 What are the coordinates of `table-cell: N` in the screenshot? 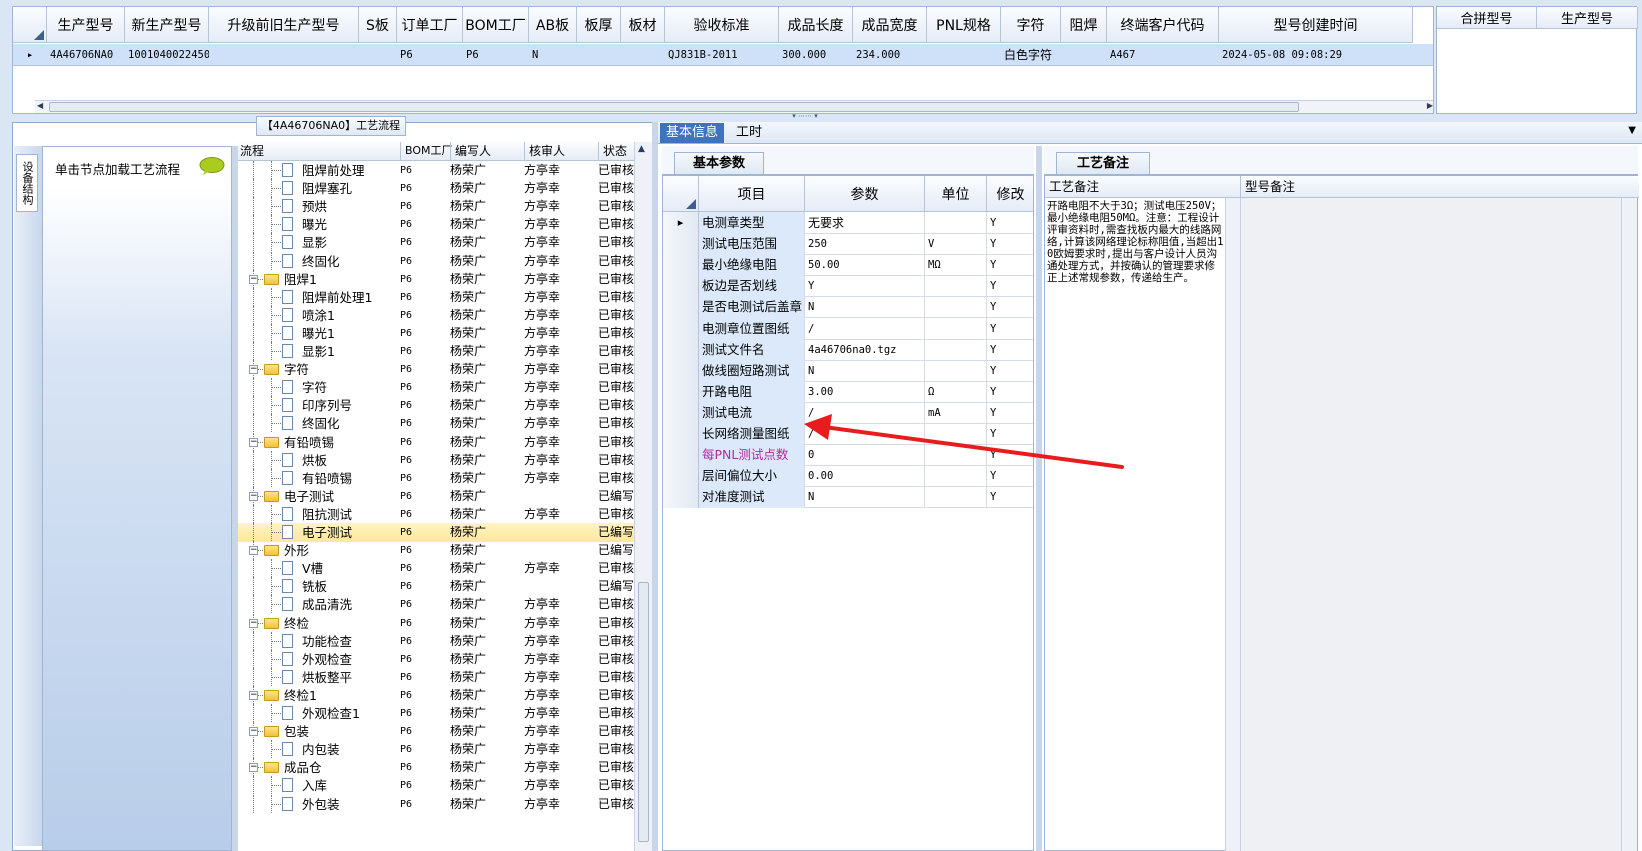 It's located at (553, 55).